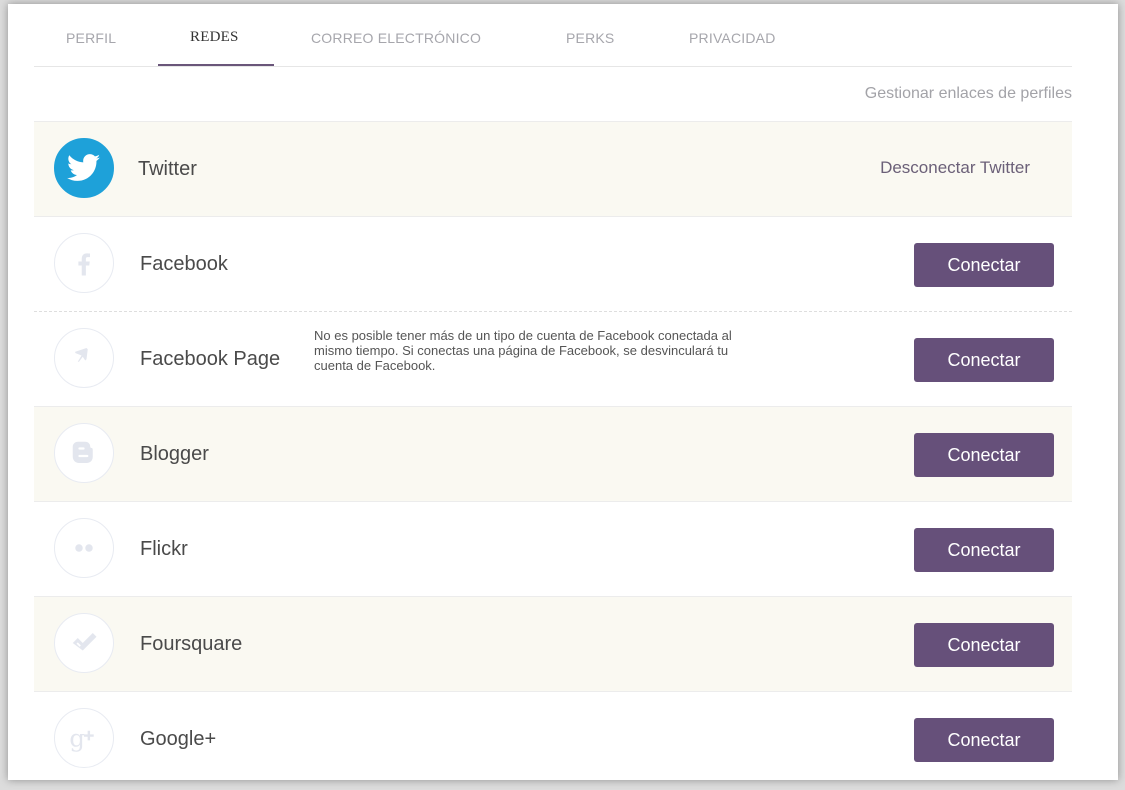 The width and height of the screenshot is (1125, 790). Describe the element at coordinates (968, 94) in the screenshot. I see `manage-profile-links-link: Gestionar enlaces de perfiles` at that location.